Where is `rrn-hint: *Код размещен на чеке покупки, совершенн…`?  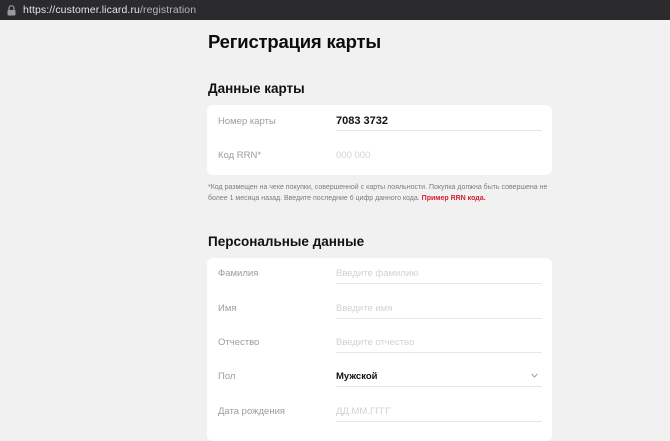
rrn-hint: *Код размещен на чеке покупки, совершенн… is located at coordinates (380, 193).